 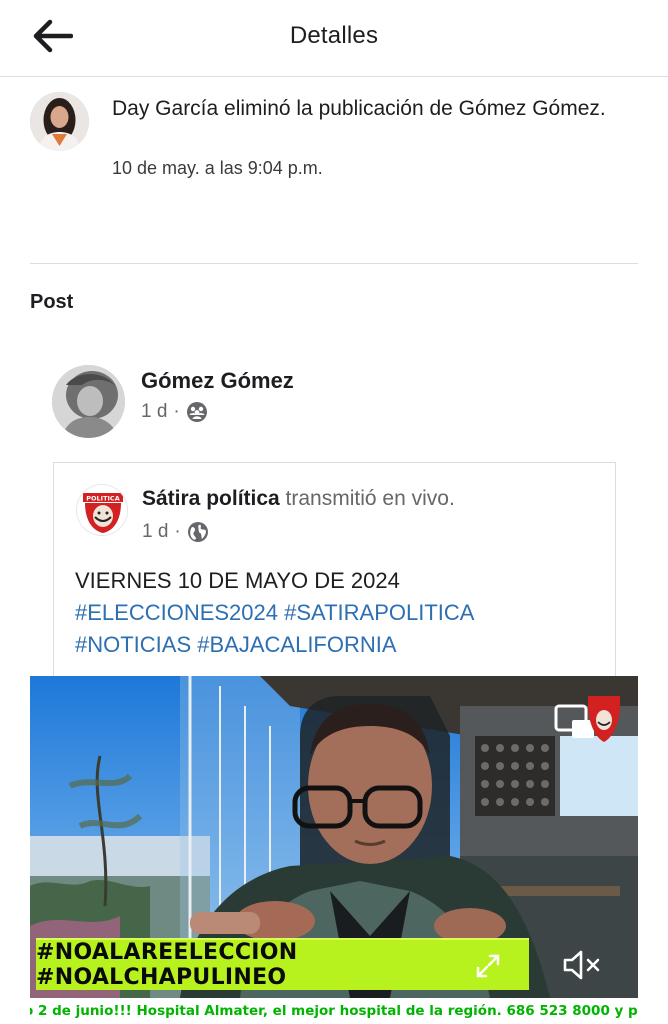 What do you see at coordinates (367, 498) in the screenshot?
I see `live-action-text: transmitió en vivo.` at bounding box center [367, 498].